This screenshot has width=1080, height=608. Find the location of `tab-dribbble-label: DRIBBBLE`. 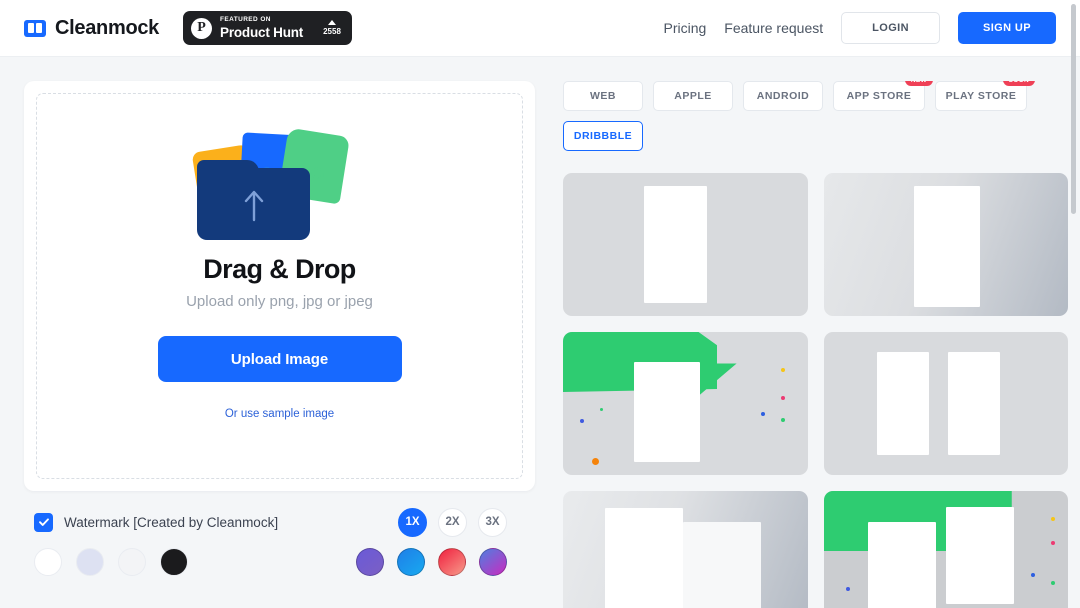

tab-dribbble-label: DRIBBBLE is located at coordinates (603, 136).